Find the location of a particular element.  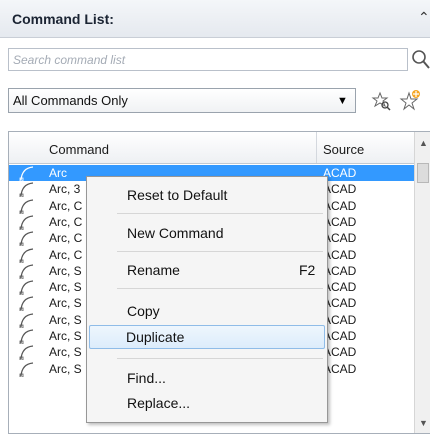

search-box is located at coordinates (208, 59).